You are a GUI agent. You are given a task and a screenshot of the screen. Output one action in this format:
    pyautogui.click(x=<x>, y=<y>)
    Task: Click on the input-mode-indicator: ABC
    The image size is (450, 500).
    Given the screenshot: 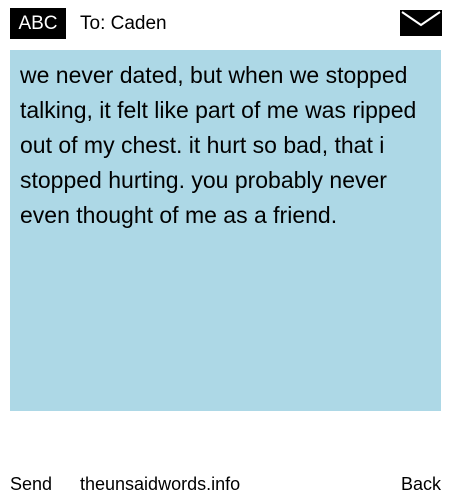 What is the action you would take?
    pyautogui.click(x=38, y=23)
    